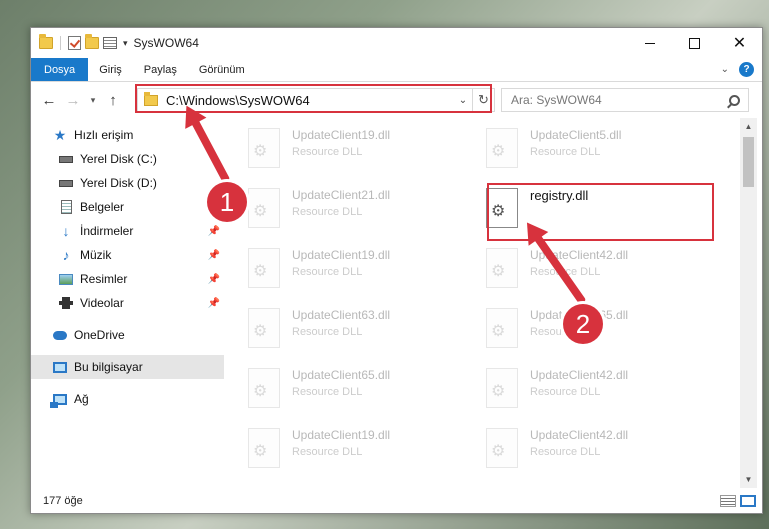 This screenshot has height=529, width=769. Describe the element at coordinates (110, 43) in the screenshot. I see `customize-icon` at that location.